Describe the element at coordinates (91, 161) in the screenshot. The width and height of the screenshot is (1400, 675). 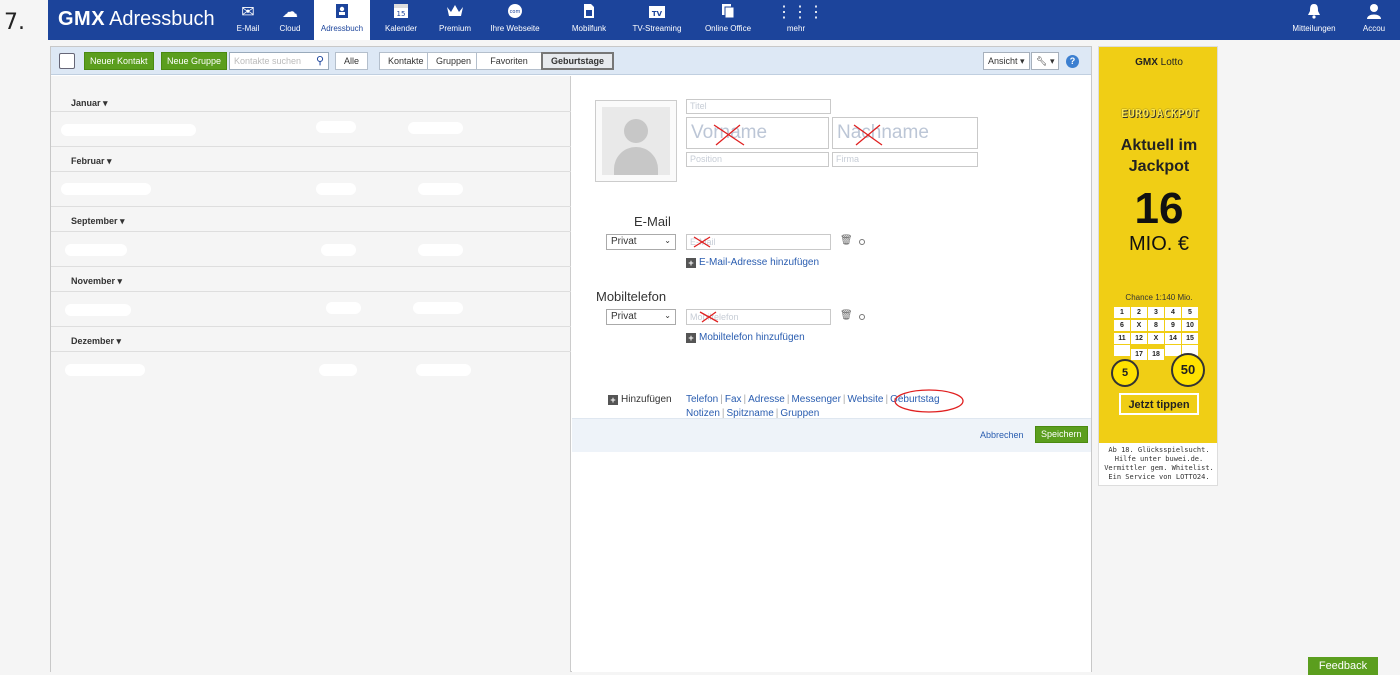
I see `month-header-februar: Februar ▾` at that location.